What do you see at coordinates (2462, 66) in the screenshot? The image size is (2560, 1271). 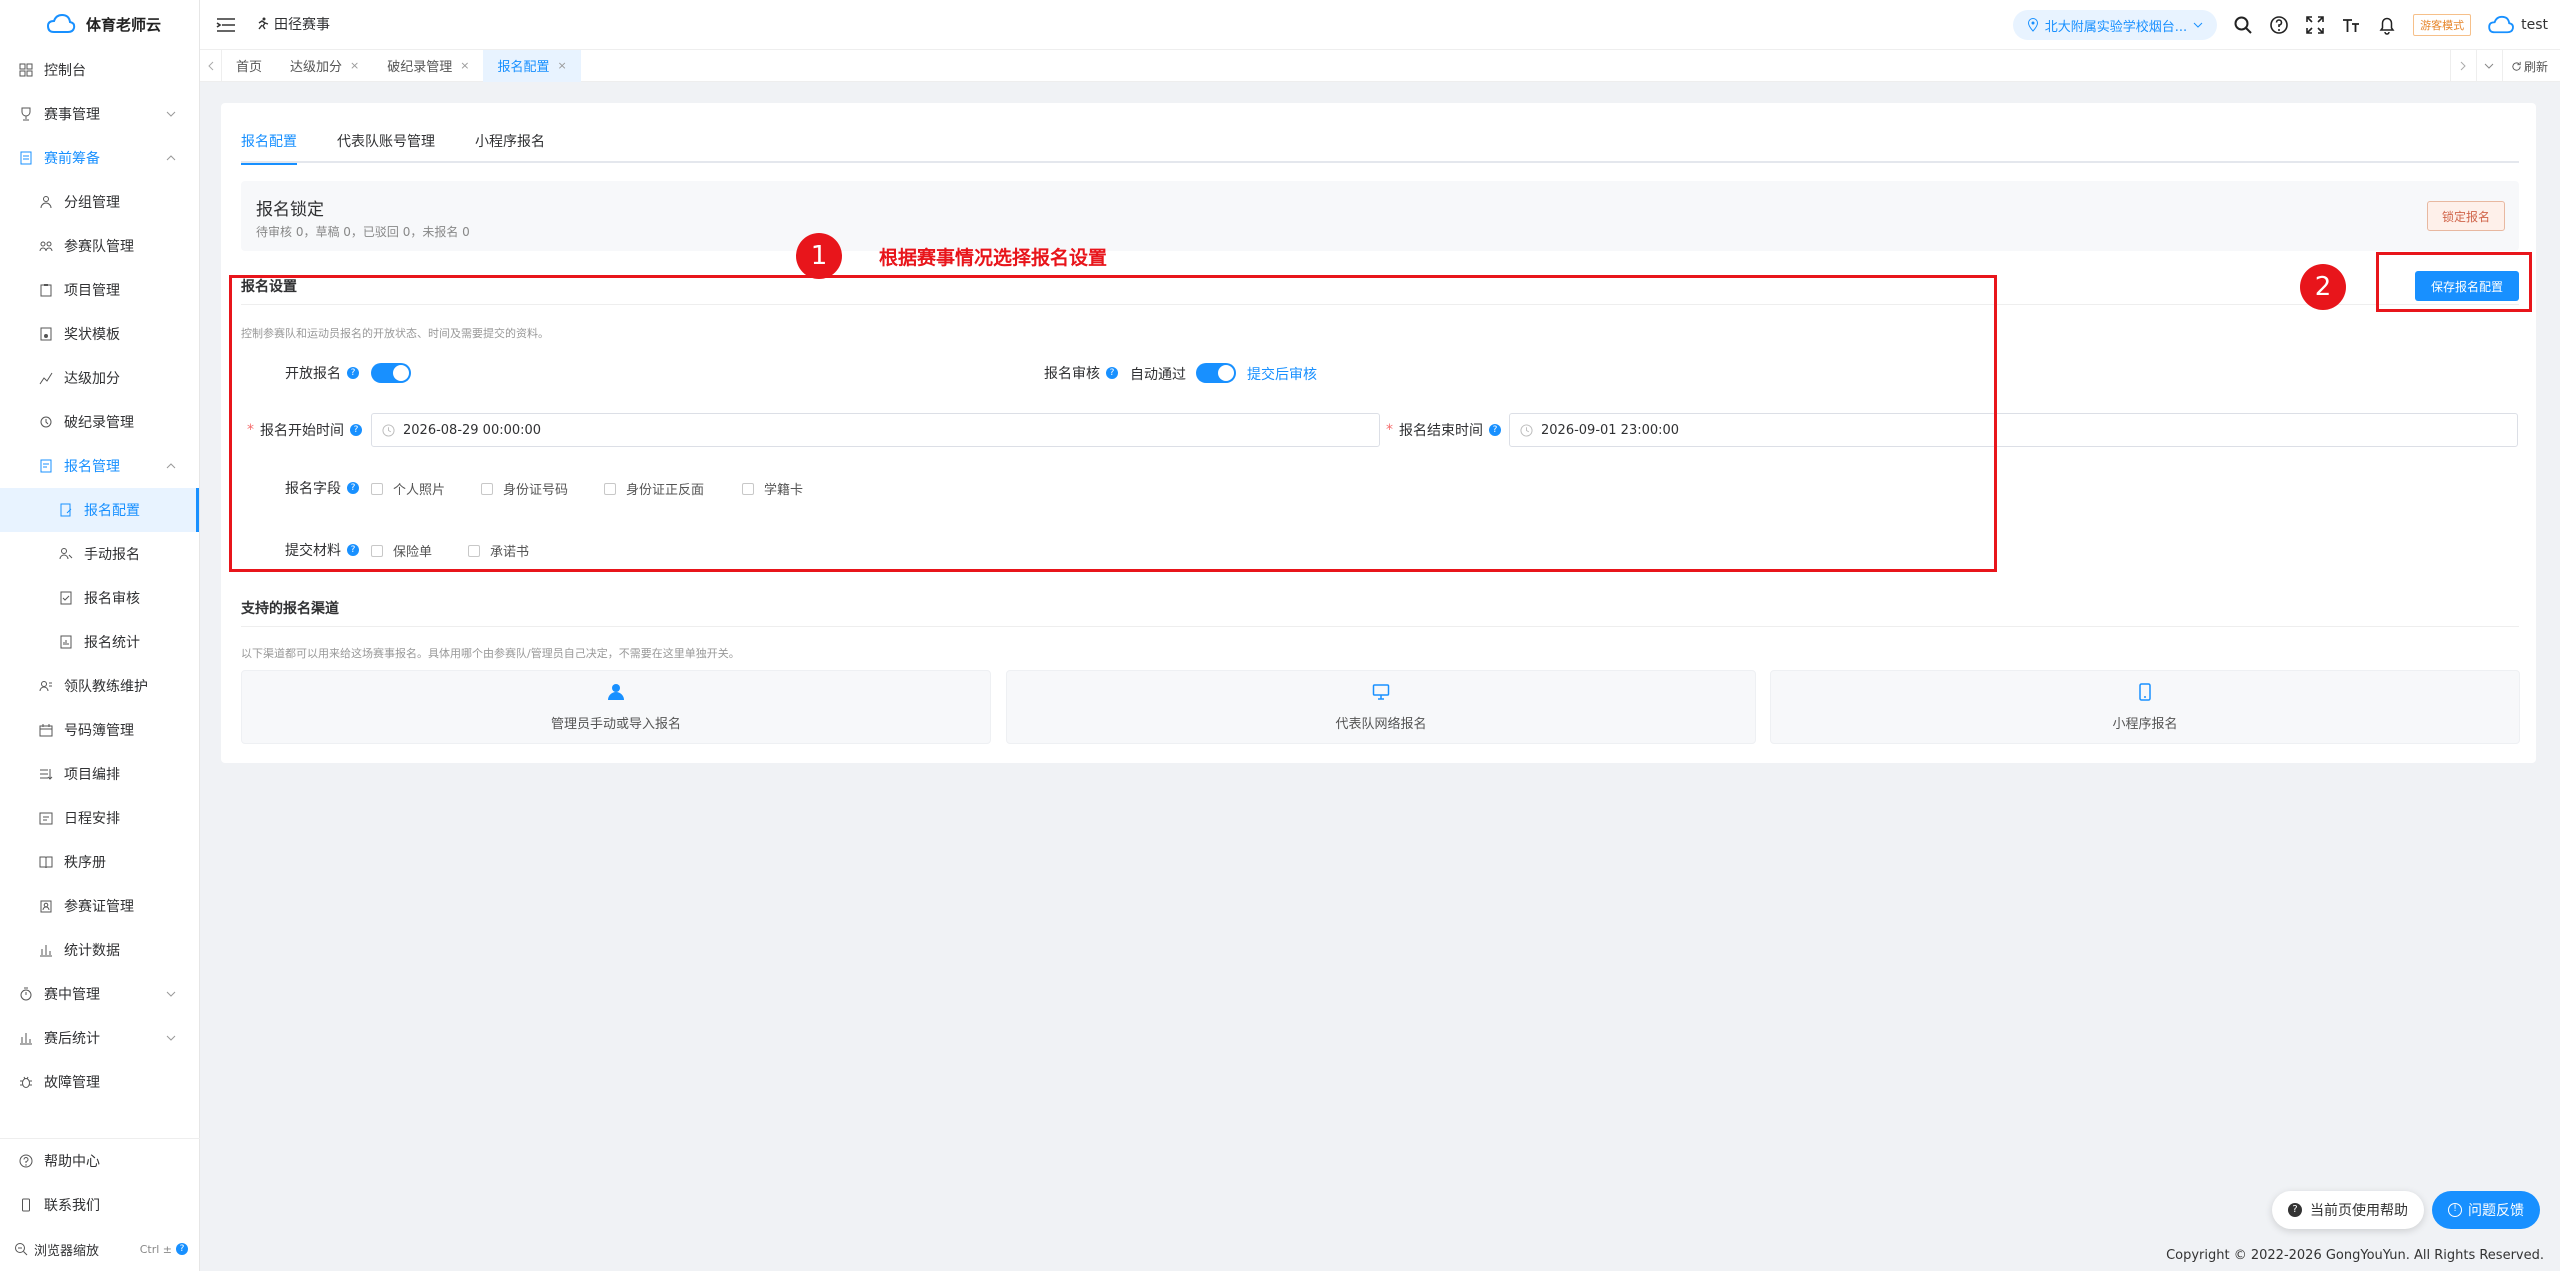 I see `tabs-scroll-right` at bounding box center [2462, 66].